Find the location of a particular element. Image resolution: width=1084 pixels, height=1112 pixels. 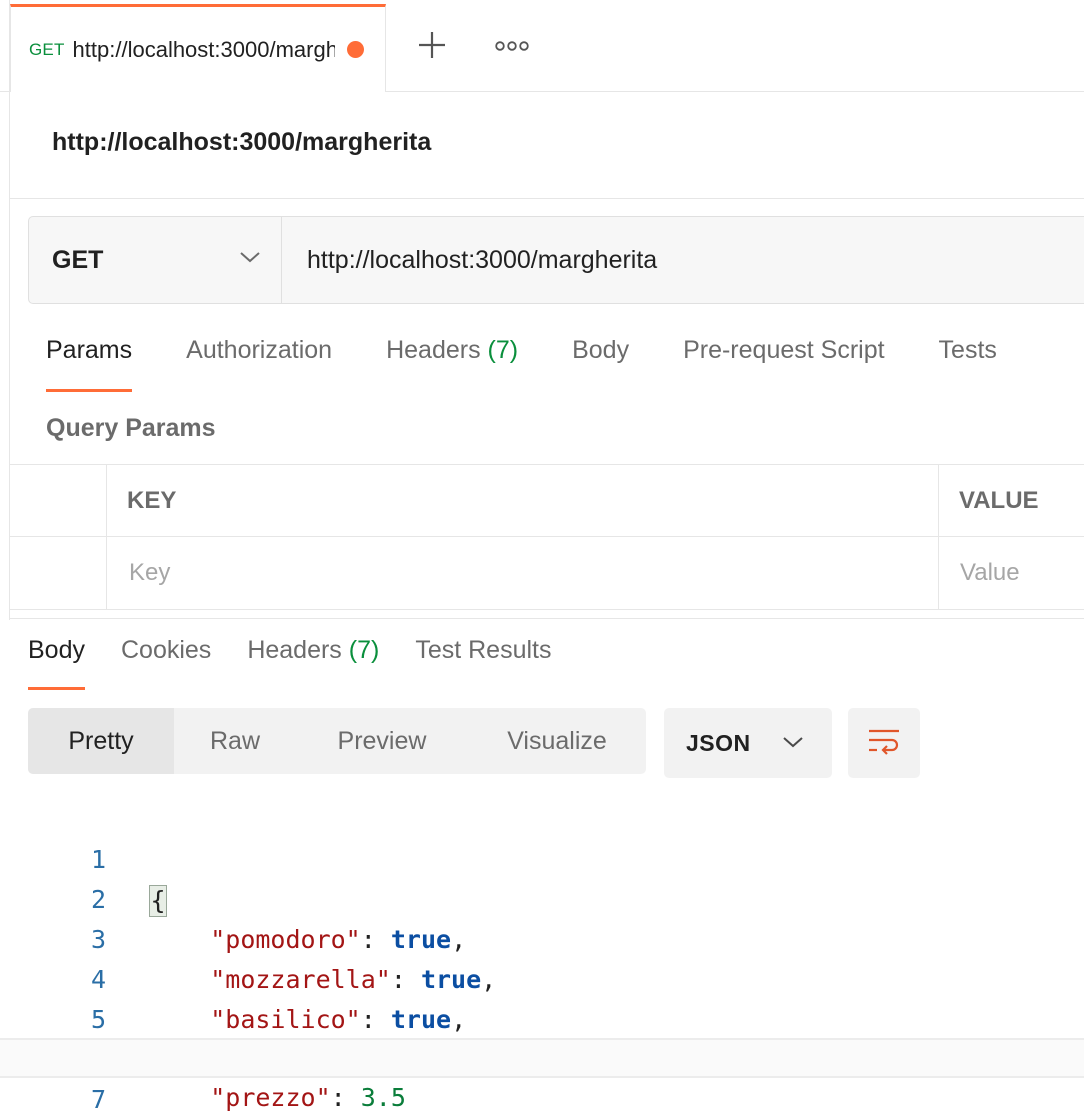

tab-params: Params is located at coordinates (89, 364).